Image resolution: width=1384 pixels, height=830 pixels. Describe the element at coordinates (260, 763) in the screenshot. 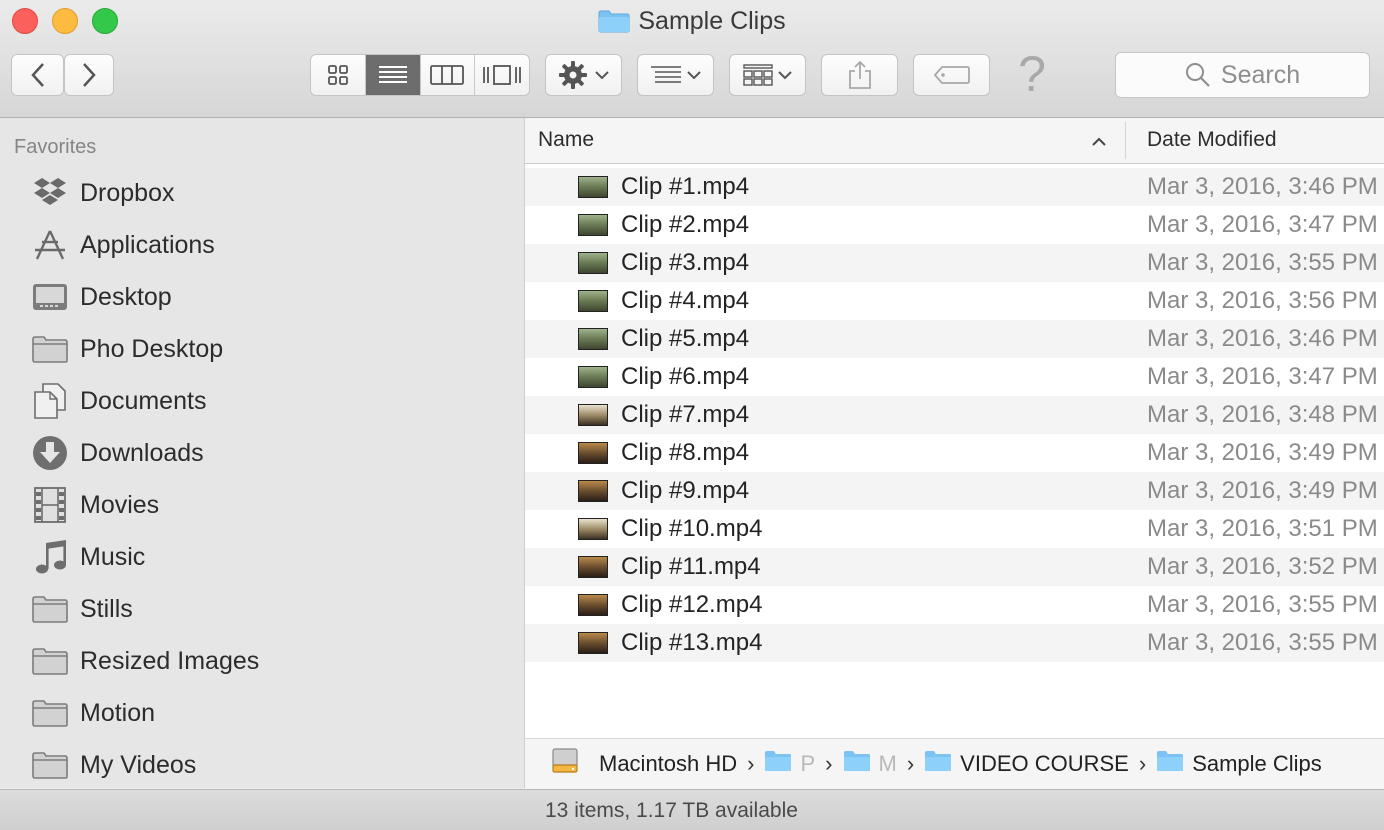

I see `sidebar-item-my-videos: My Videos` at that location.